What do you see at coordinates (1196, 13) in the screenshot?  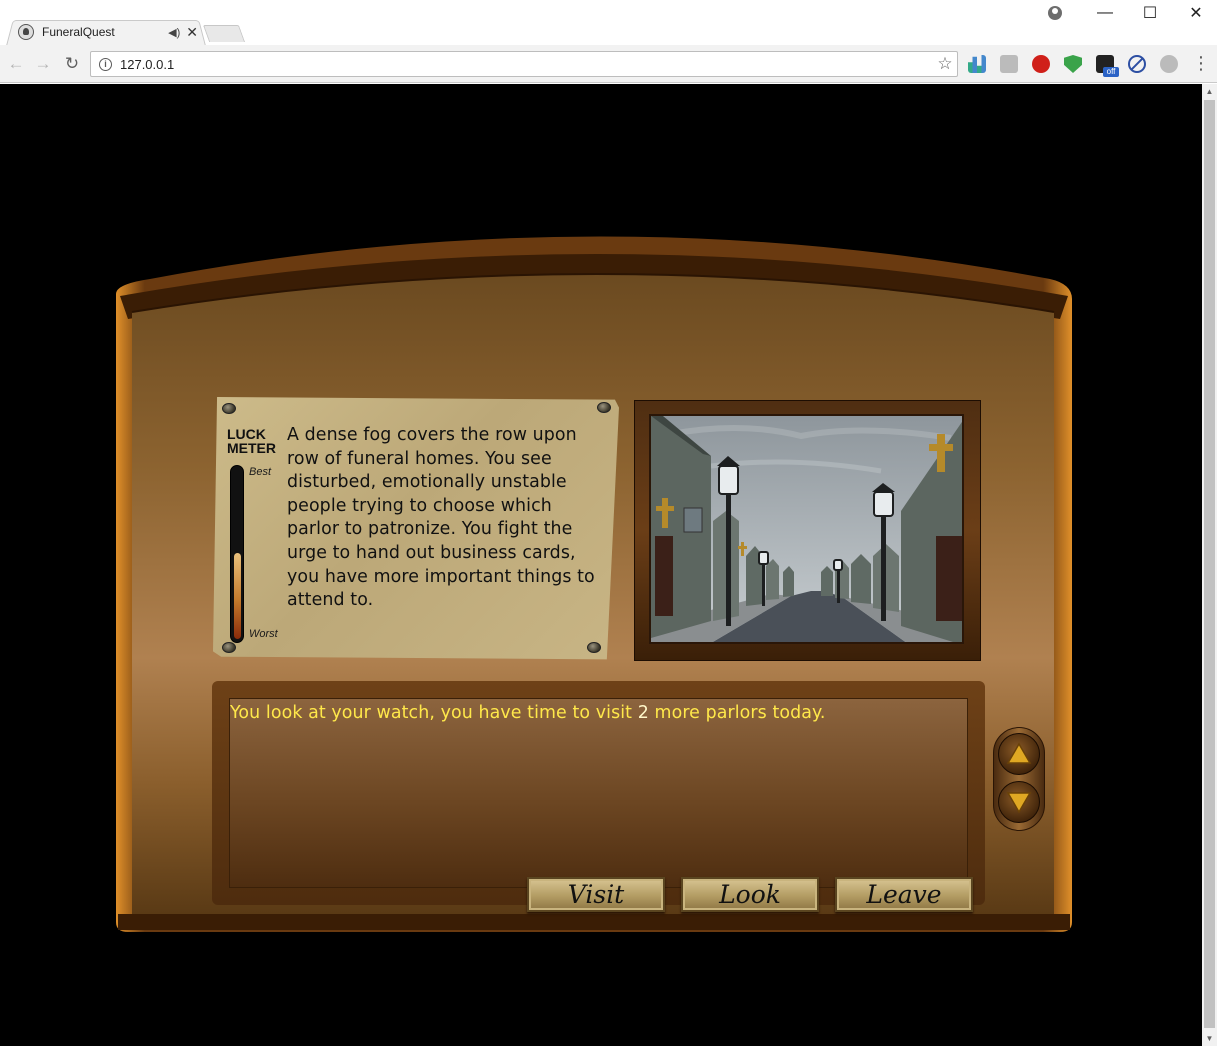 I see `window-close-button: ✕` at bounding box center [1196, 13].